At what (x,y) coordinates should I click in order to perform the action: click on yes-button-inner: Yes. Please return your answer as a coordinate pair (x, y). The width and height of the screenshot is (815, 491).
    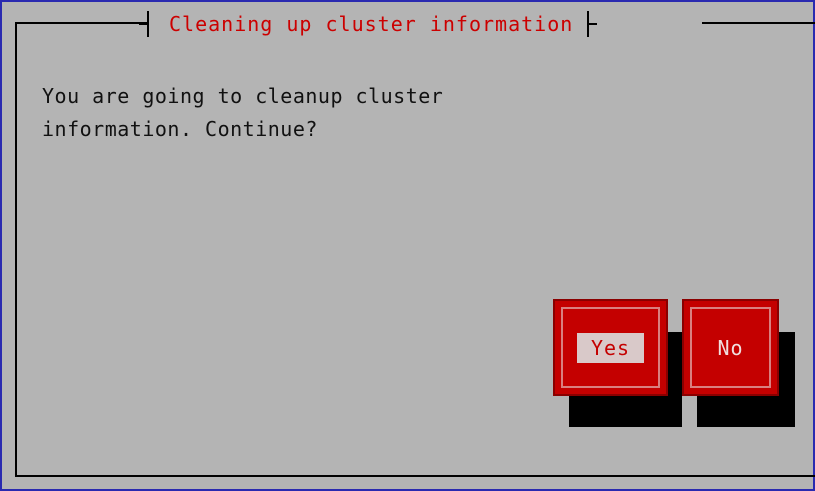
    Looking at the image, I should click on (610, 347).